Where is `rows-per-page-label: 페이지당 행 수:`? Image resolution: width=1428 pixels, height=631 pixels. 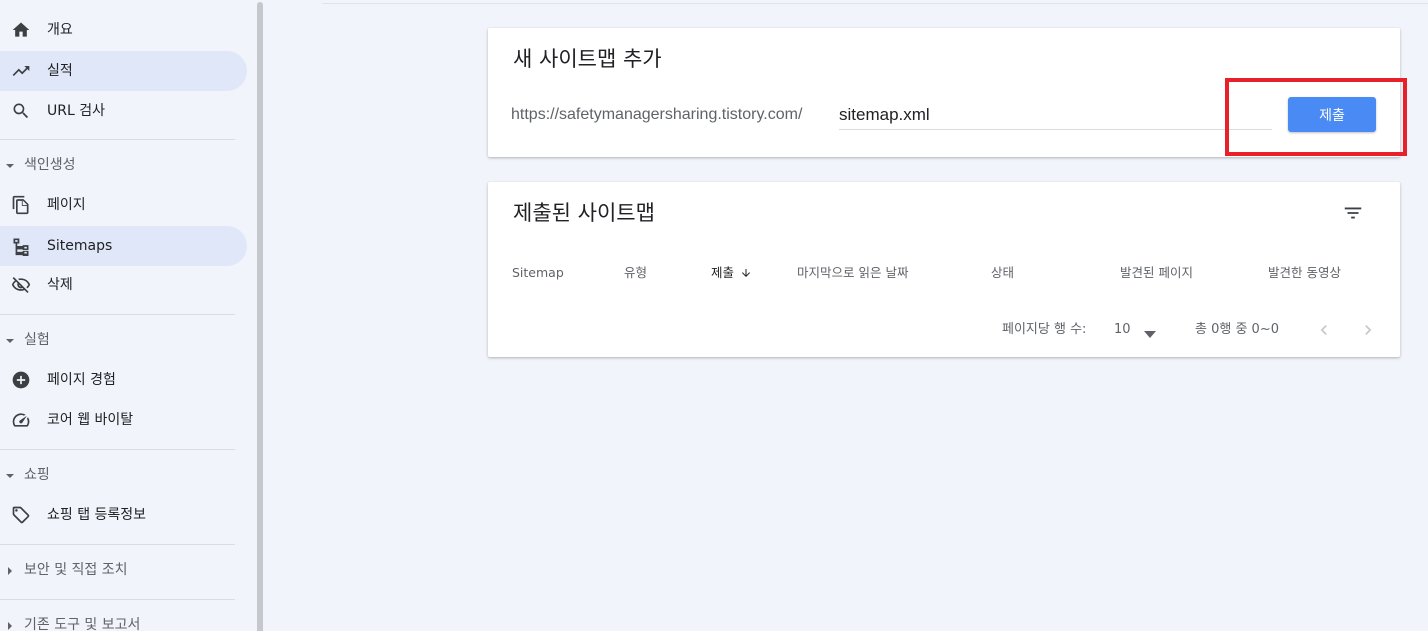 rows-per-page-label: 페이지당 행 수: is located at coordinates (1044, 329).